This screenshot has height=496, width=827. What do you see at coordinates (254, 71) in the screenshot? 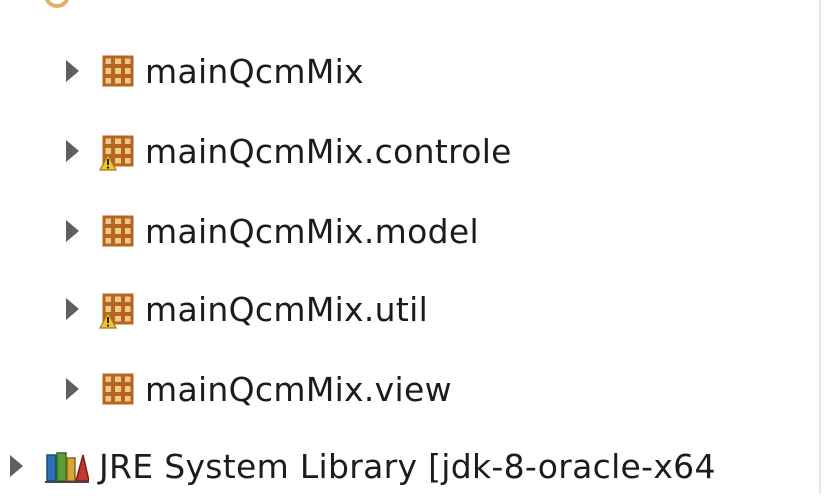
I see `package-label: mainQcmMix` at bounding box center [254, 71].